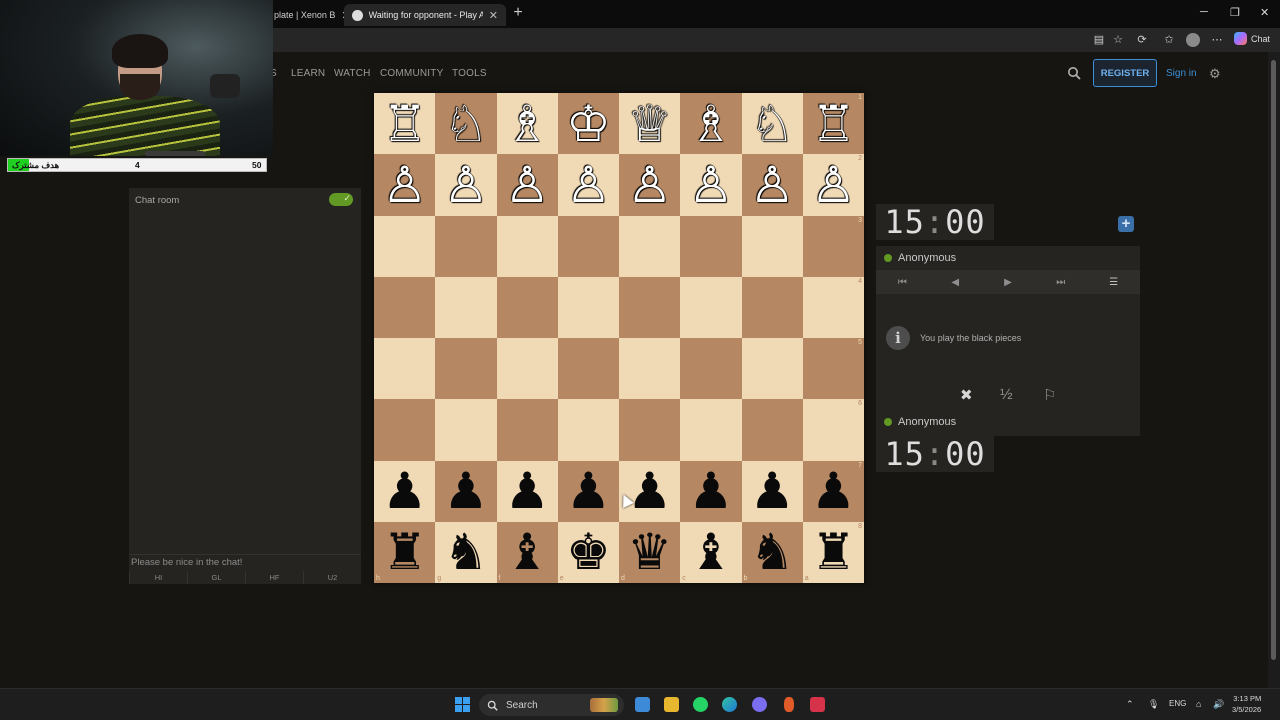 This screenshot has height=720, width=1280. I want to click on board-square: ♝ f, so click(527, 552).